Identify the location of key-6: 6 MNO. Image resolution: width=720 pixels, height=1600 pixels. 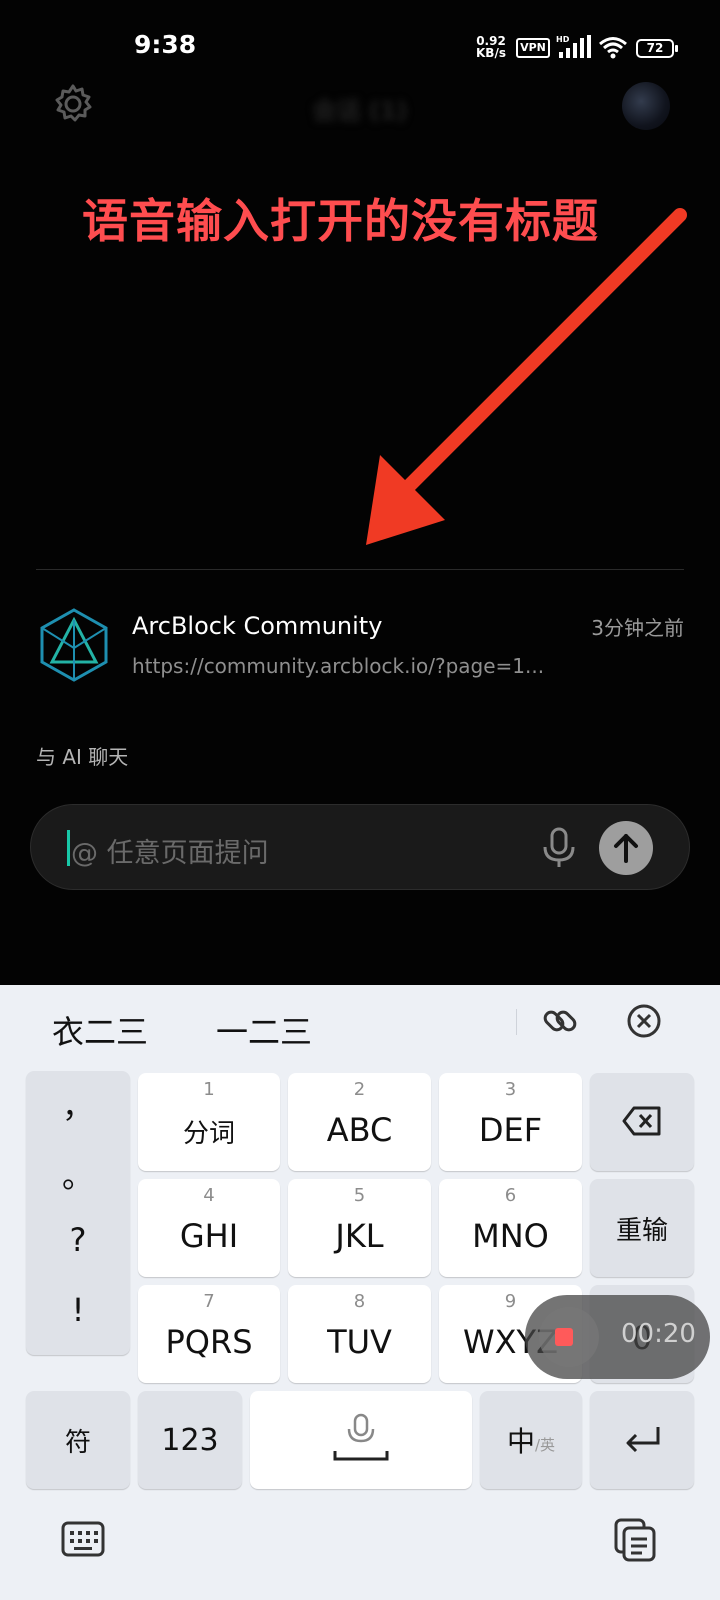
(510, 1228).